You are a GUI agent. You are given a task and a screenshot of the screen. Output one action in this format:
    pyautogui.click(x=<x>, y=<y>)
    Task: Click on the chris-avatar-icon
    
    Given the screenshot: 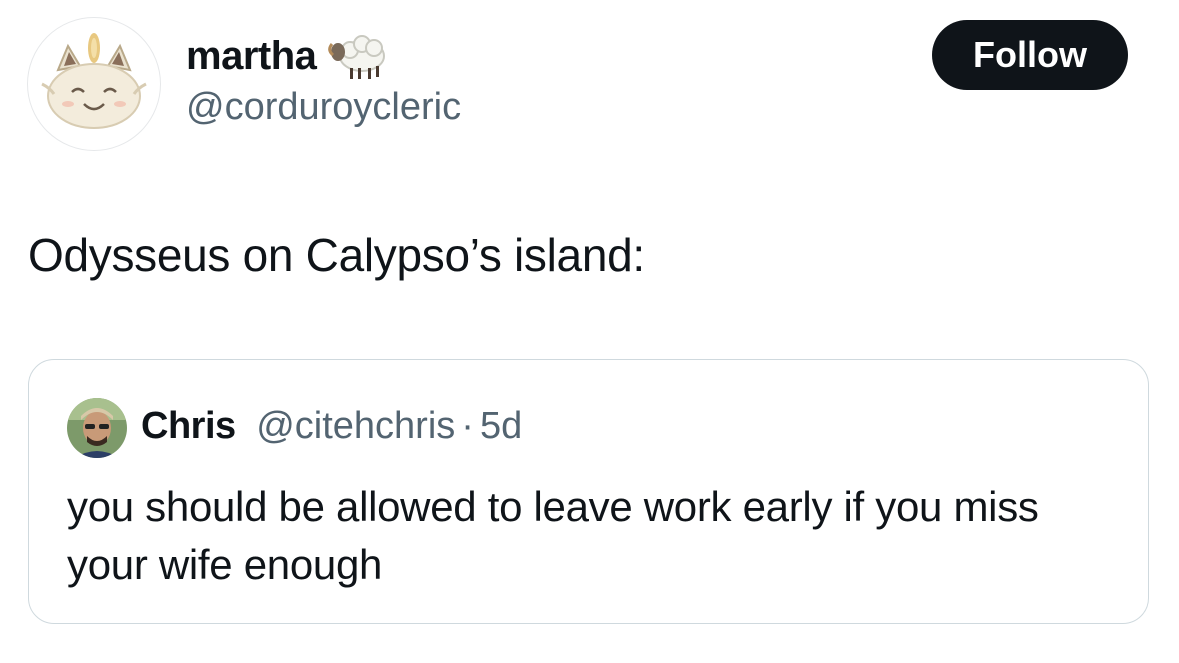 What is the action you would take?
    pyautogui.click(x=97, y=428)
    